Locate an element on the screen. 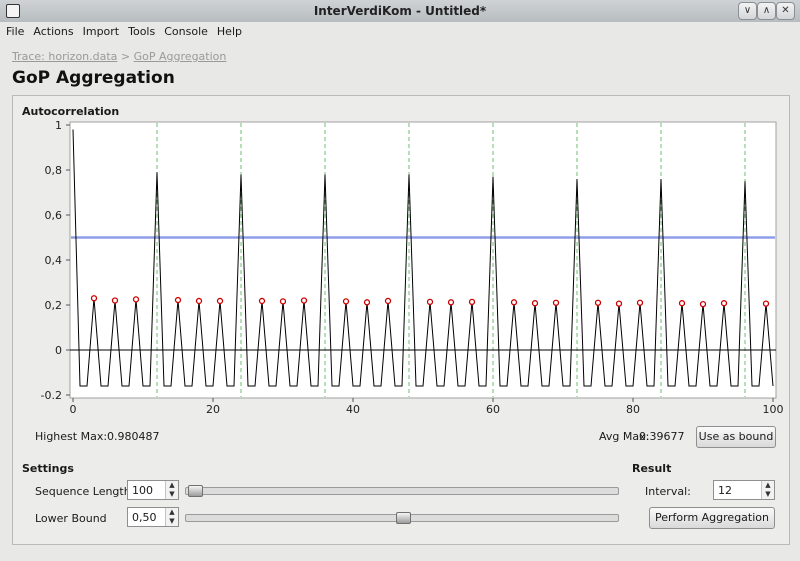 This screenshot has width=800, height=561. maximize-icon: ∧ is located at coordinates (766, 11).